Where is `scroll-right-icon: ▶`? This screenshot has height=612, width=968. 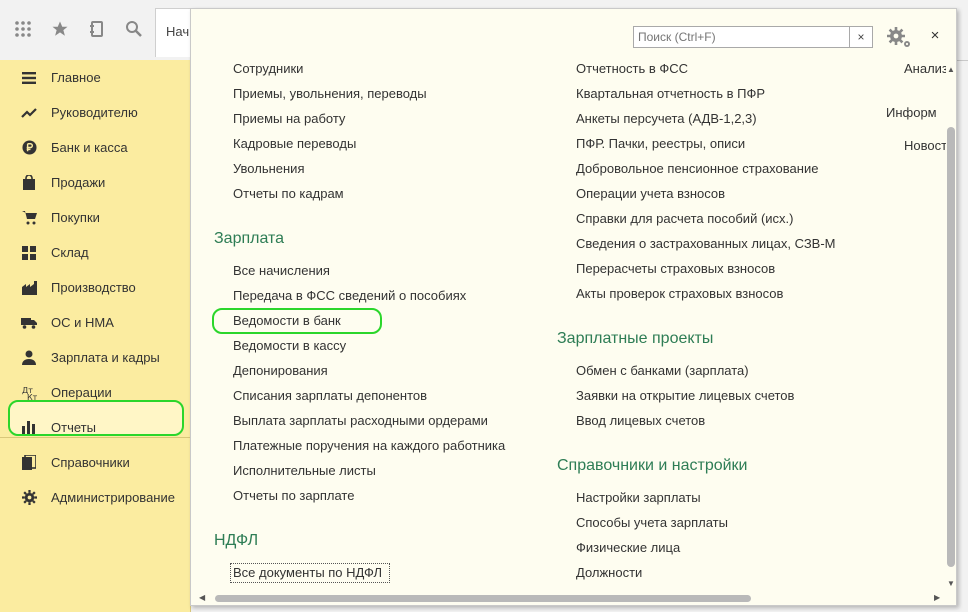 scroll-right-icon: ▶ is located at coordinates (937, 597).